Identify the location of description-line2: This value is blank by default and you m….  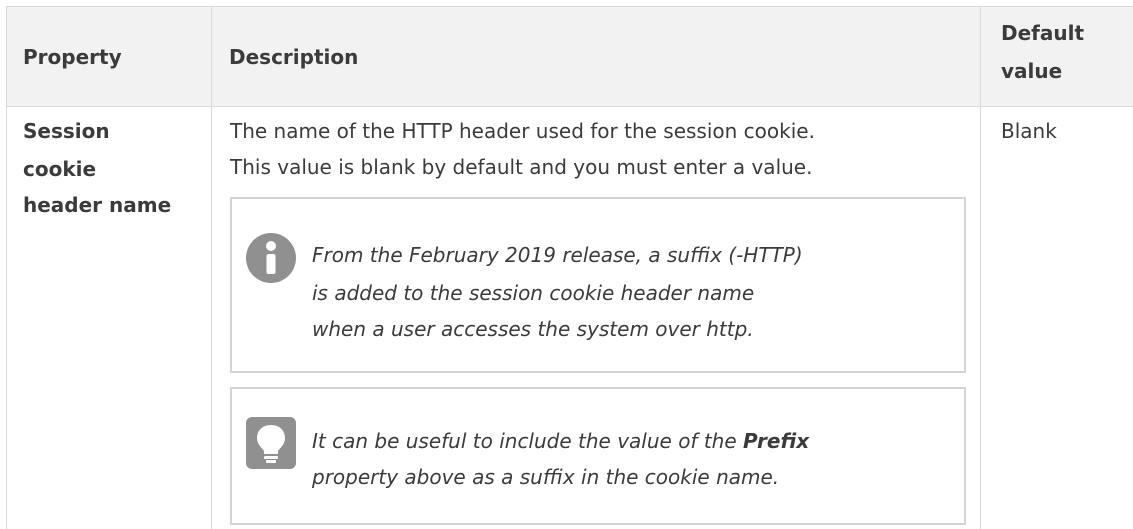
(521, 167).